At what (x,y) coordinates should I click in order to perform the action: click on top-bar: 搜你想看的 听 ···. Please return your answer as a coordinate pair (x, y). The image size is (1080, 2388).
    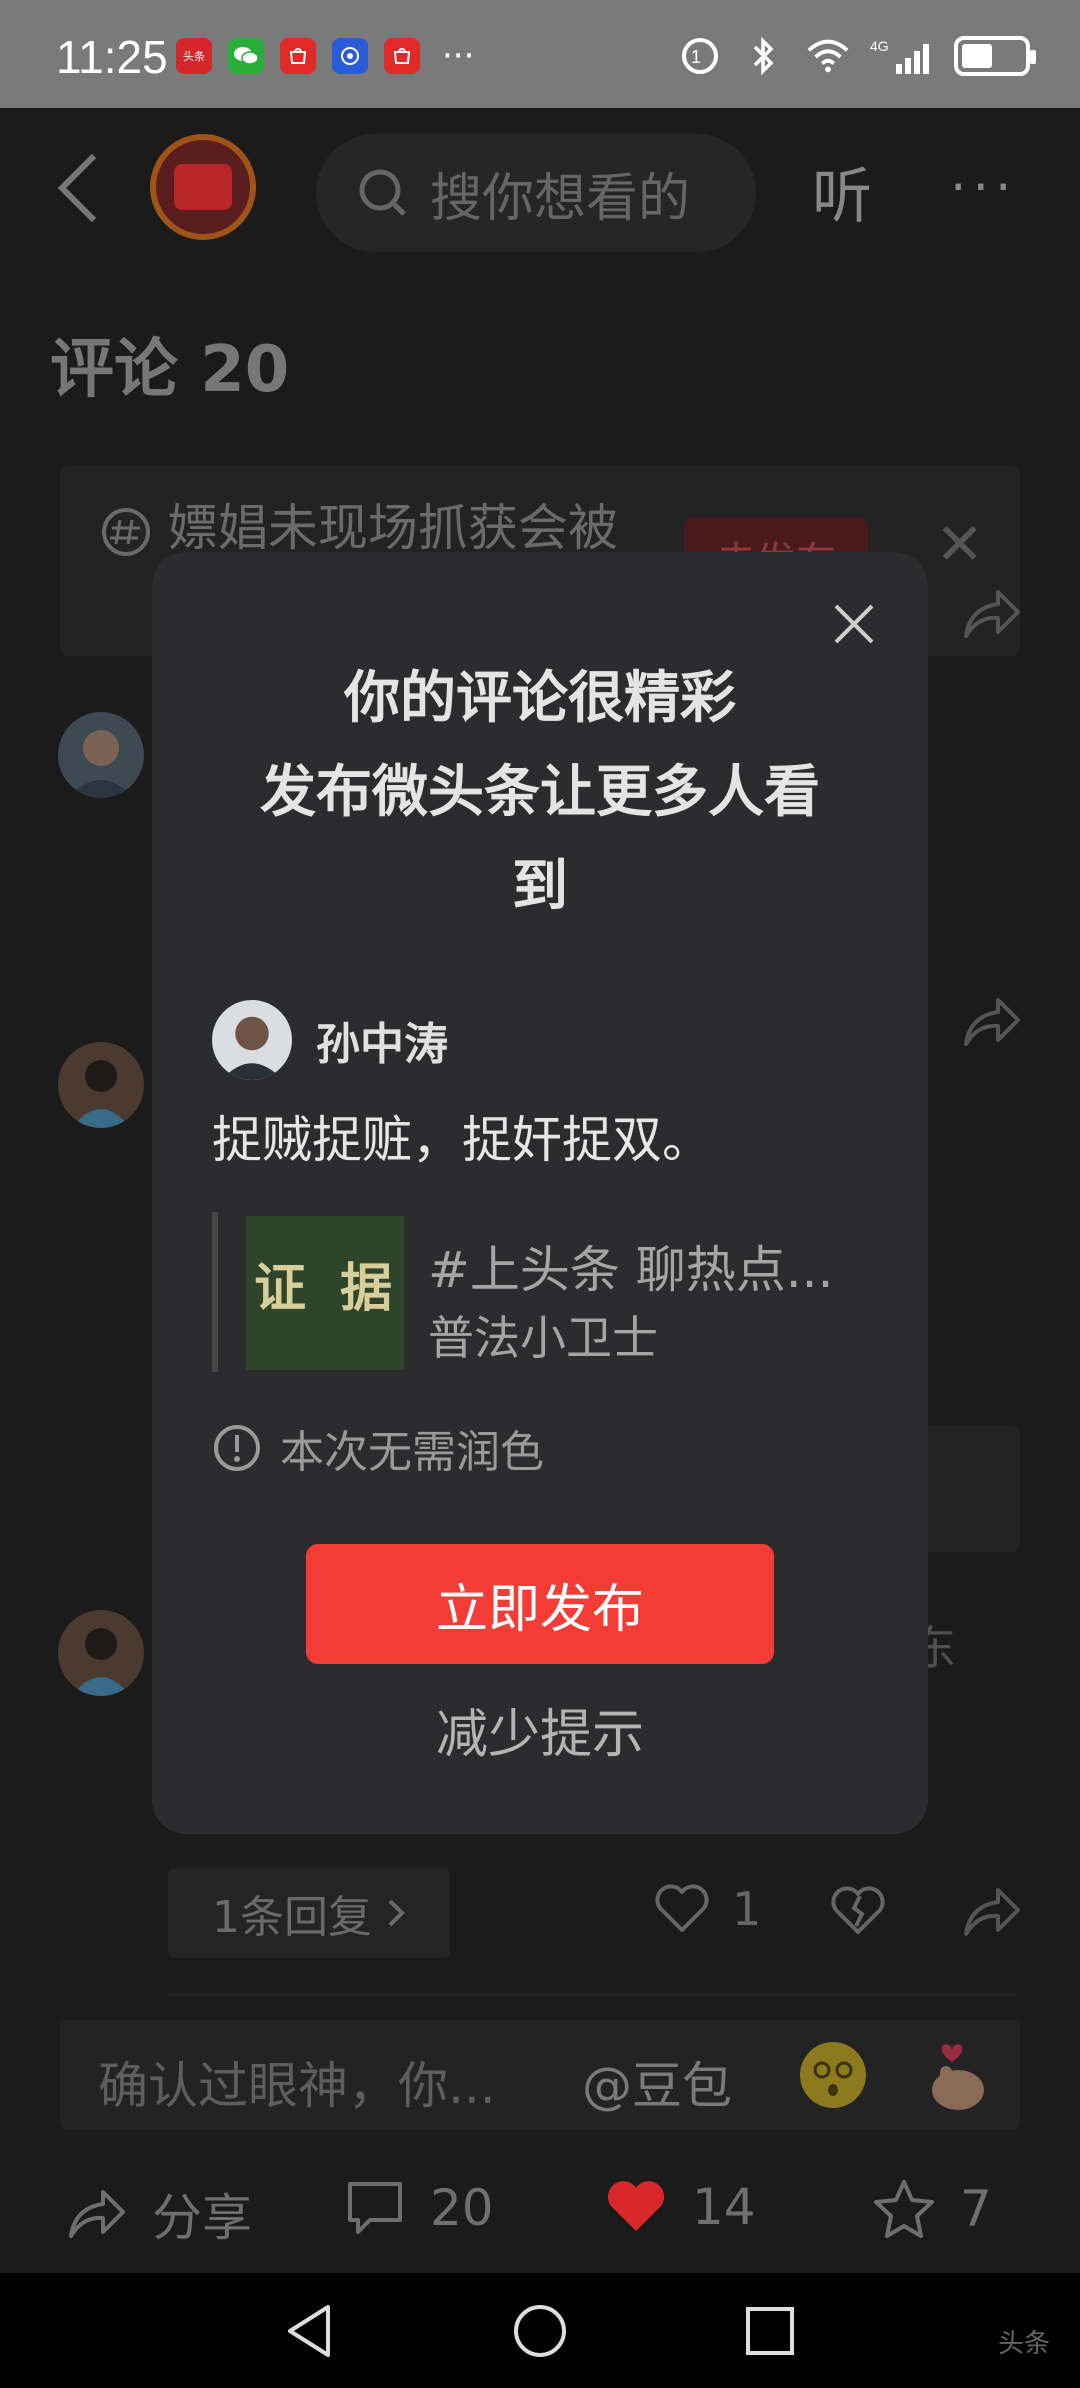
    Looking at the image, I should click on (540, 188).